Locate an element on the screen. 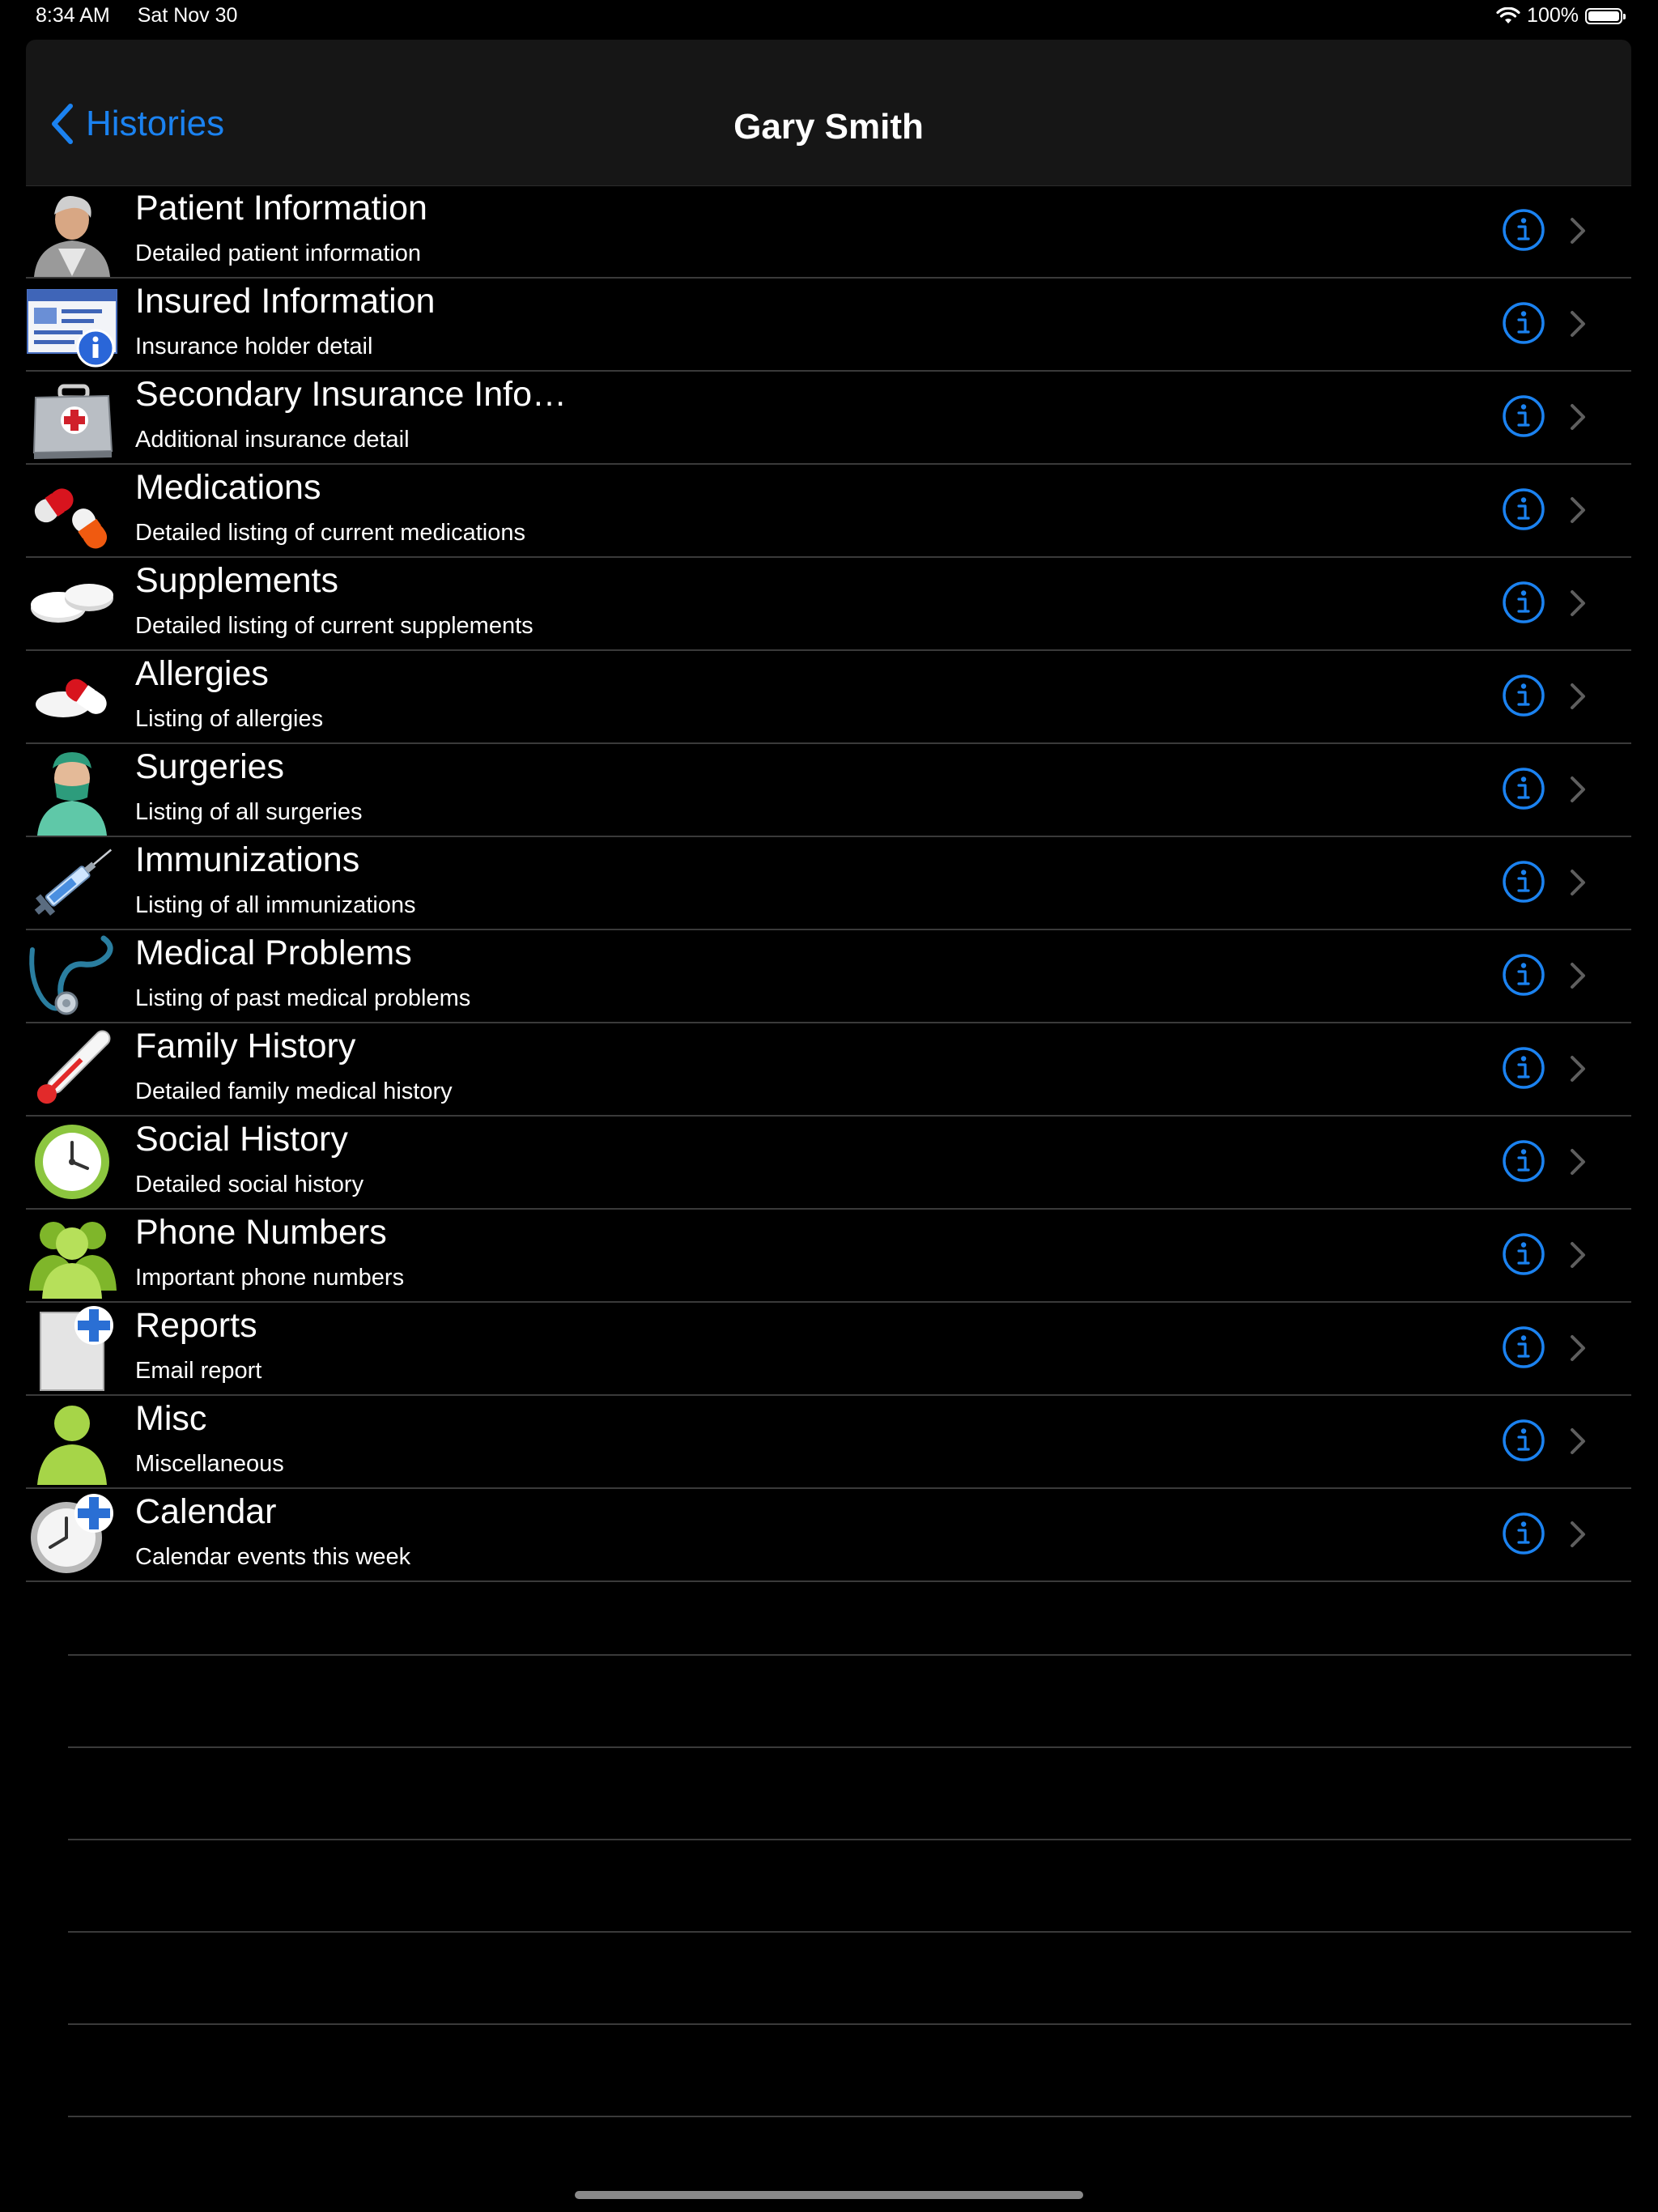 The width and height of the screenshot is (1658, 2212). list-item-subtitle: Listing of all immunizations is located at coordinates (275, 905).